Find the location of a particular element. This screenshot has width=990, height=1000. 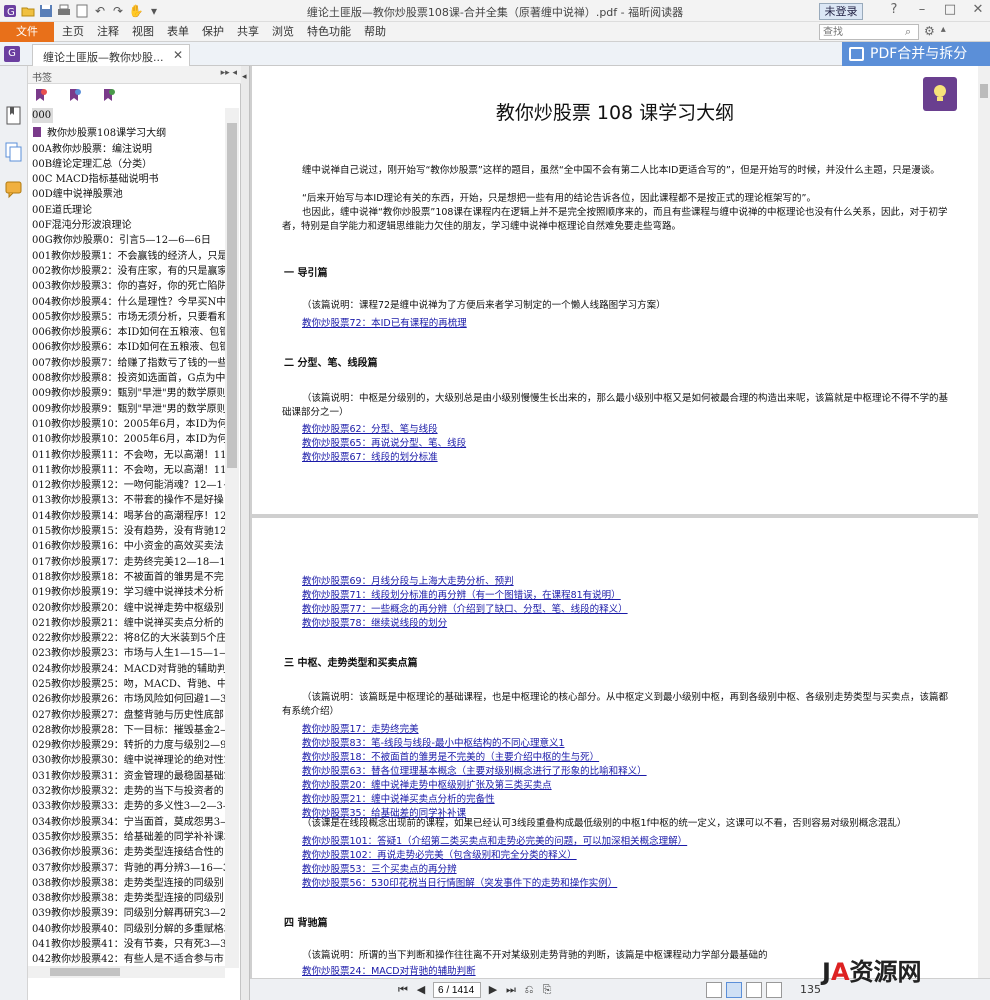

bookmark-item: 026教你炒股票26：市场风险如何回避1—30 is located at coordinates (128, 699).